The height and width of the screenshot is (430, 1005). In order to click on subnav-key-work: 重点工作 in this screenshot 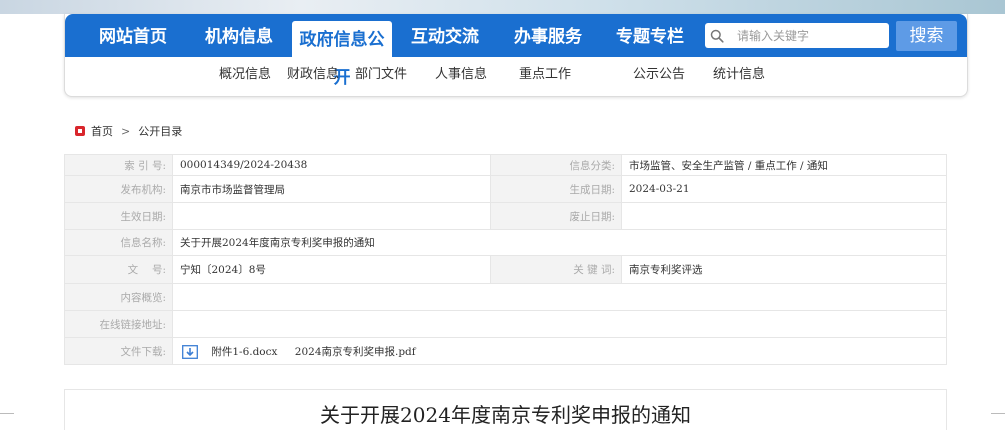, I will do `click(545, 76)`.